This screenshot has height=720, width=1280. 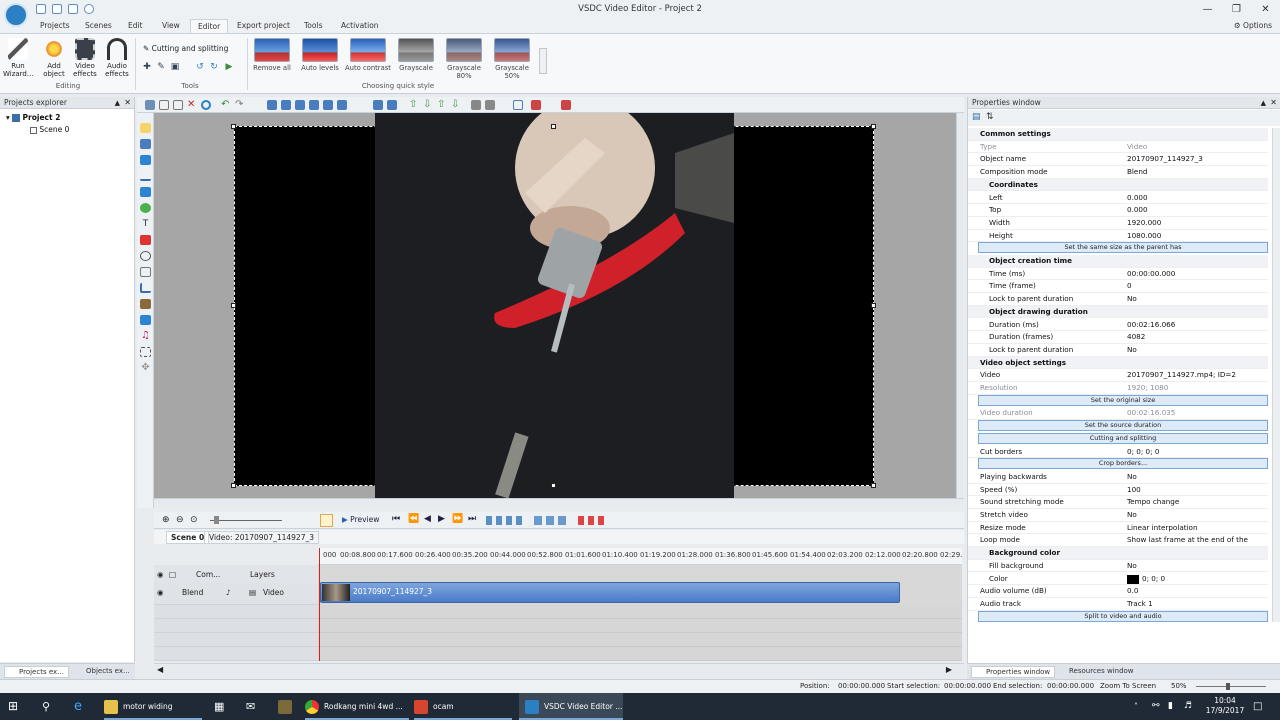 What do you see at coordinates (178, 105) in the screenshot?
I see `paste-icon` at bounding box center [178, 105].